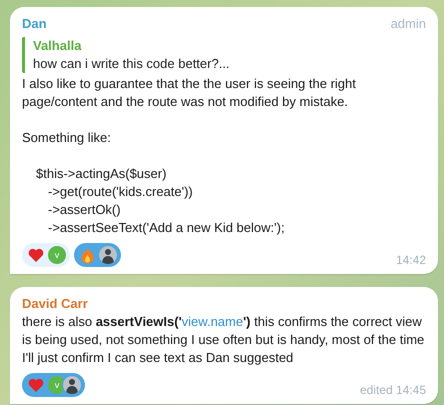  What do you see at coordinates (87, 255) in the screenshot?
I see `flame-icon` at bounding box center [87, 255].